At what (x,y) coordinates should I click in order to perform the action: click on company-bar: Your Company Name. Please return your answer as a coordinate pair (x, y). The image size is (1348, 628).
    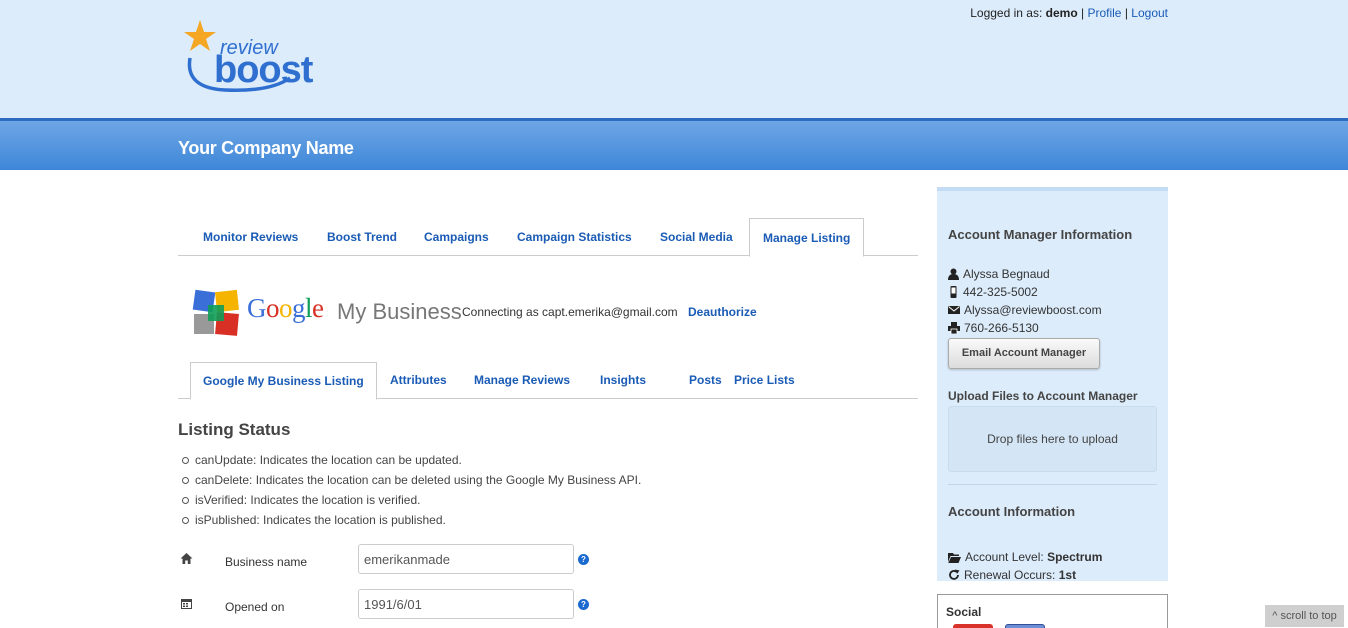
    Looking at the image, I should click on (674, 144).